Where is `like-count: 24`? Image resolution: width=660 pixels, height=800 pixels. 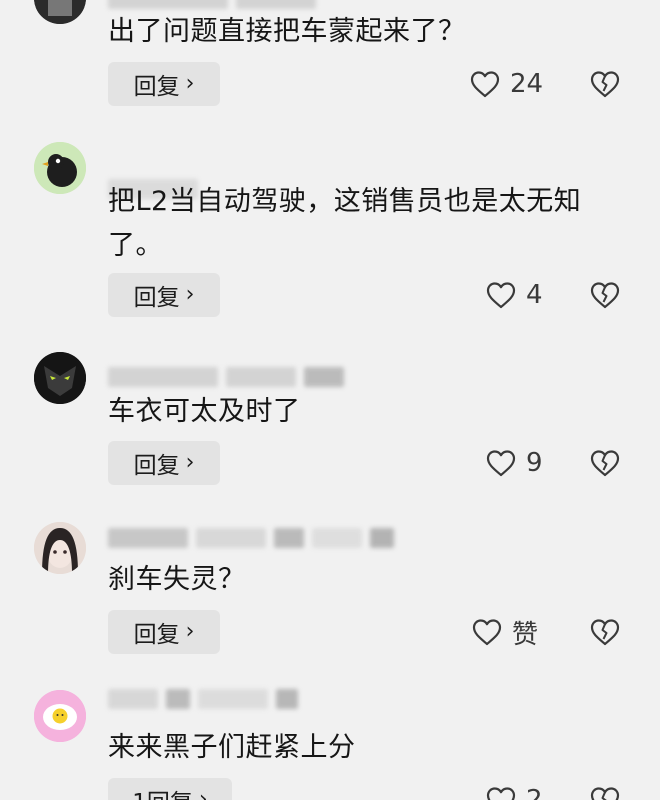
like-count: 24 is located at coordinates (527, 84).